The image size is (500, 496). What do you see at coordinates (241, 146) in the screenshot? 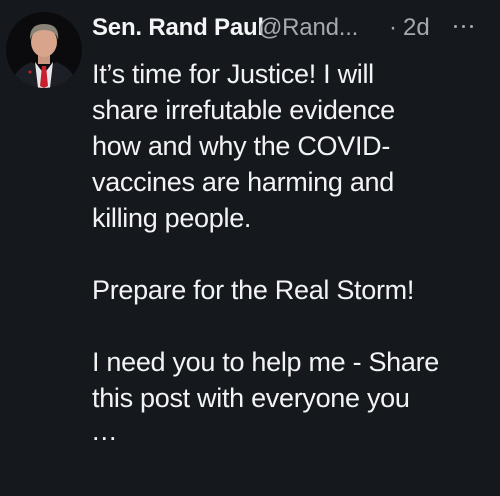
I see `tweet-text-line: how and why the COVID-` at bounding box center [241, 146].